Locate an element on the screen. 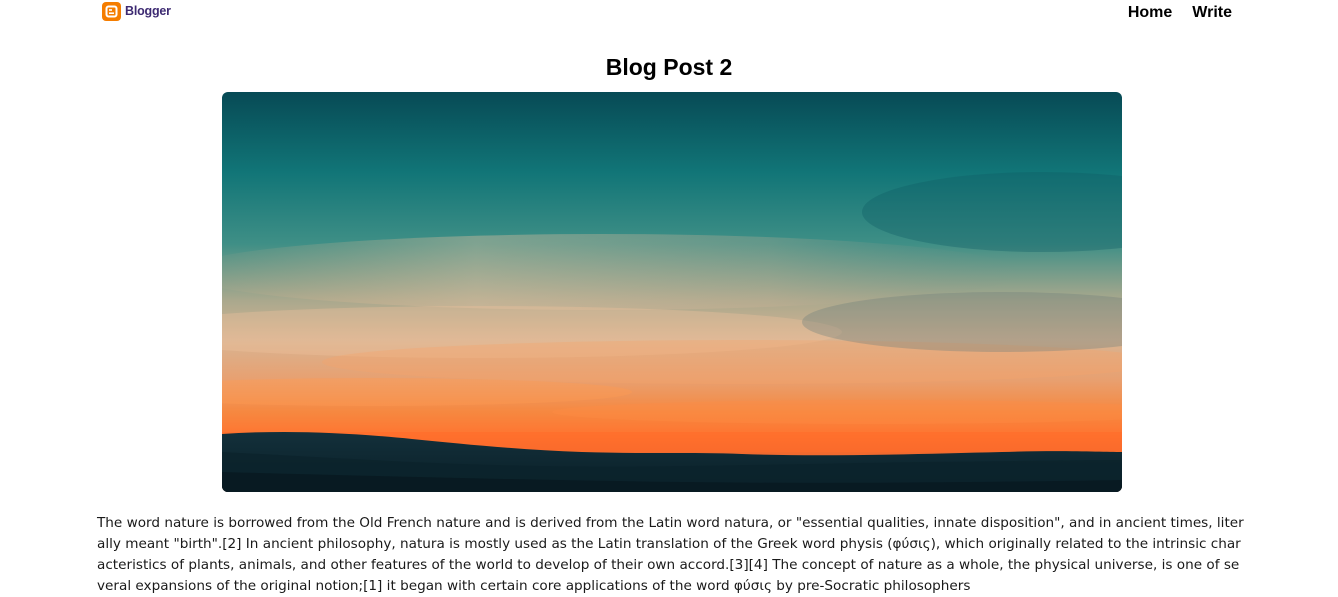  blogger-logo: Blogger is located at coordinates (136, 11).